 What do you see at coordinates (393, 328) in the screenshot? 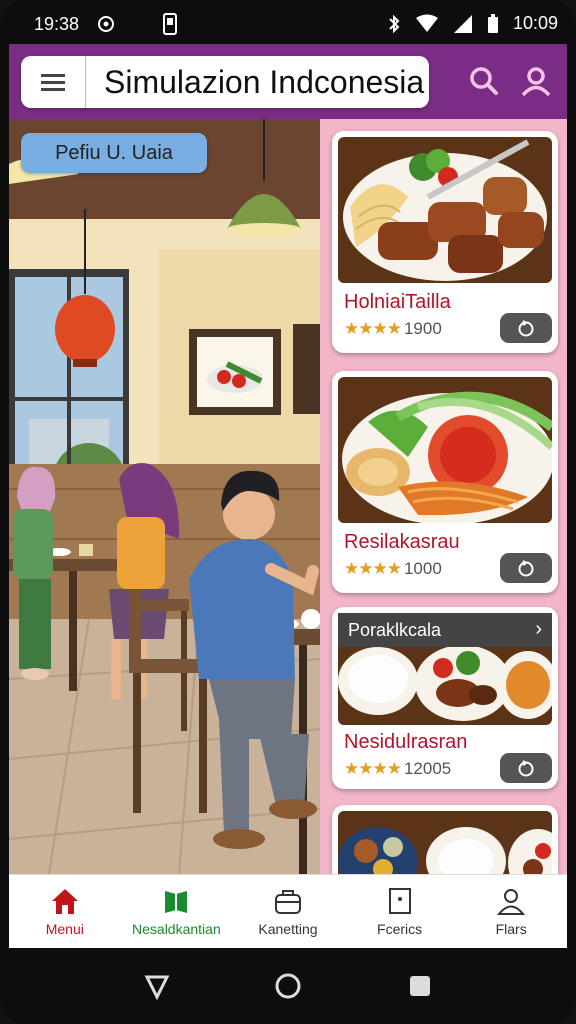
I see `food-rating-1: ★★★★ 1900` at bounding box center [393, 328].